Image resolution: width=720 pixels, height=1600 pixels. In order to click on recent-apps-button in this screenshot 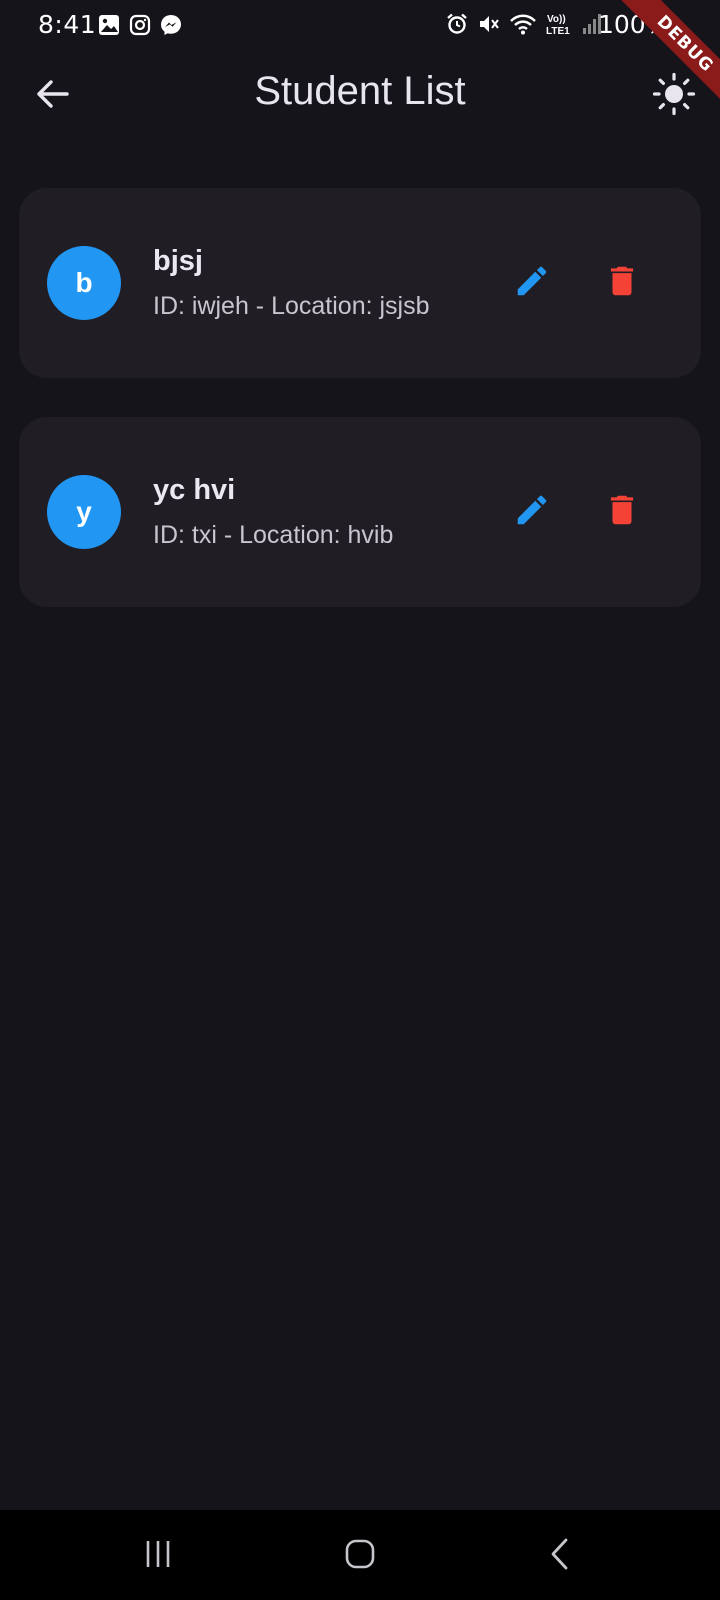, I will do `click(158, 1556)`.